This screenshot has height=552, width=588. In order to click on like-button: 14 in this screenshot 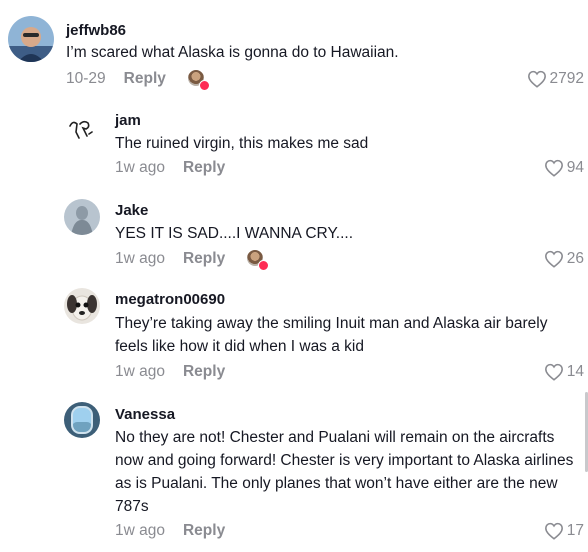, I will do `click(564, 372)`.